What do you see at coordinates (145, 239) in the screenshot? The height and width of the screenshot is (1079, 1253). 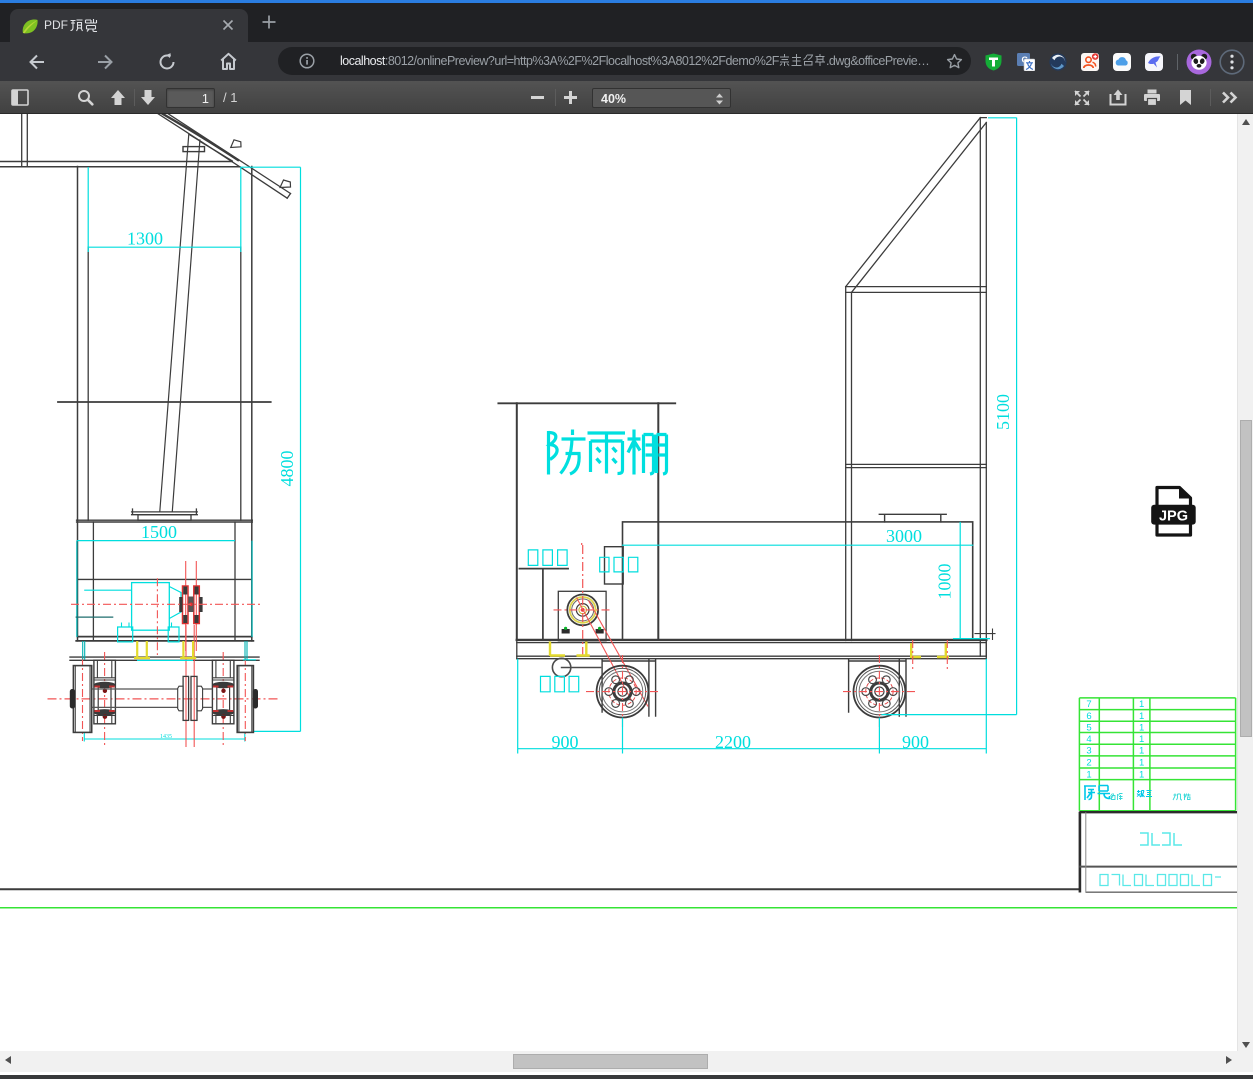 I see `svg-text: 1300` at bounding box center [145, 239].